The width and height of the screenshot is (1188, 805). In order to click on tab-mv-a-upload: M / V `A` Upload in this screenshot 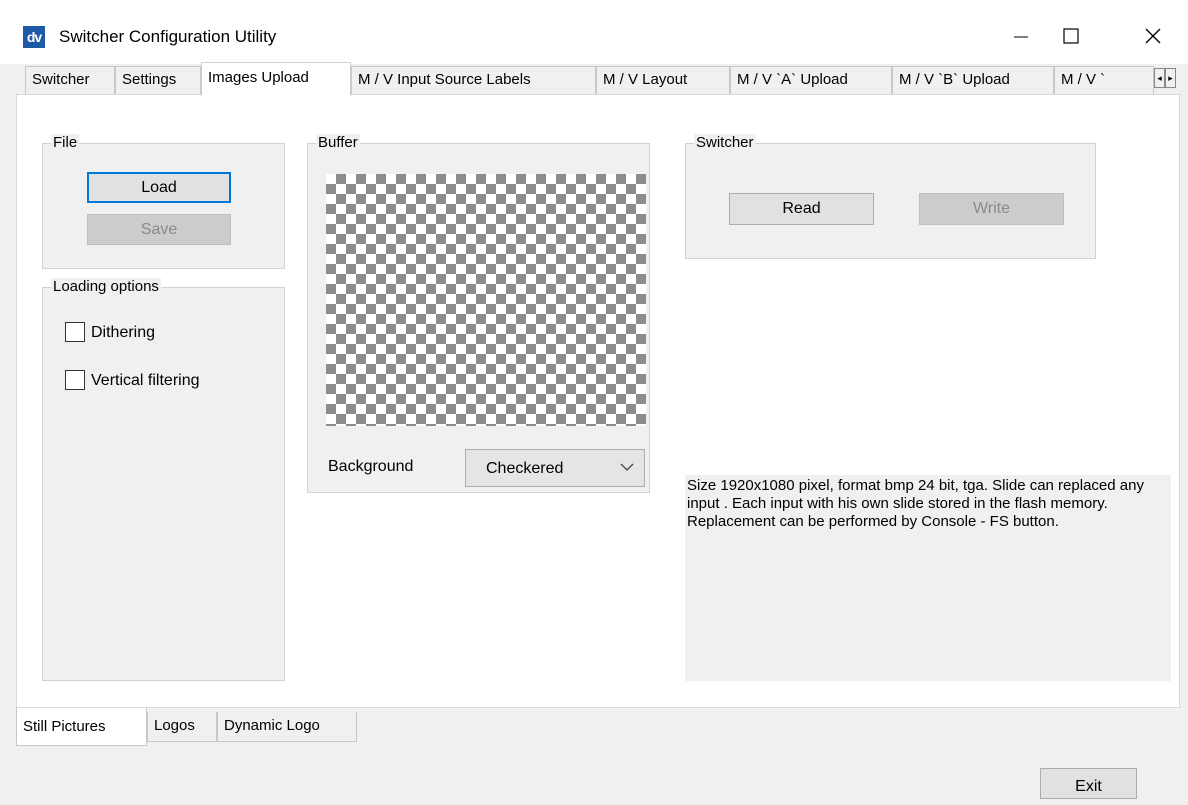, I will do `click(811, 80)`.